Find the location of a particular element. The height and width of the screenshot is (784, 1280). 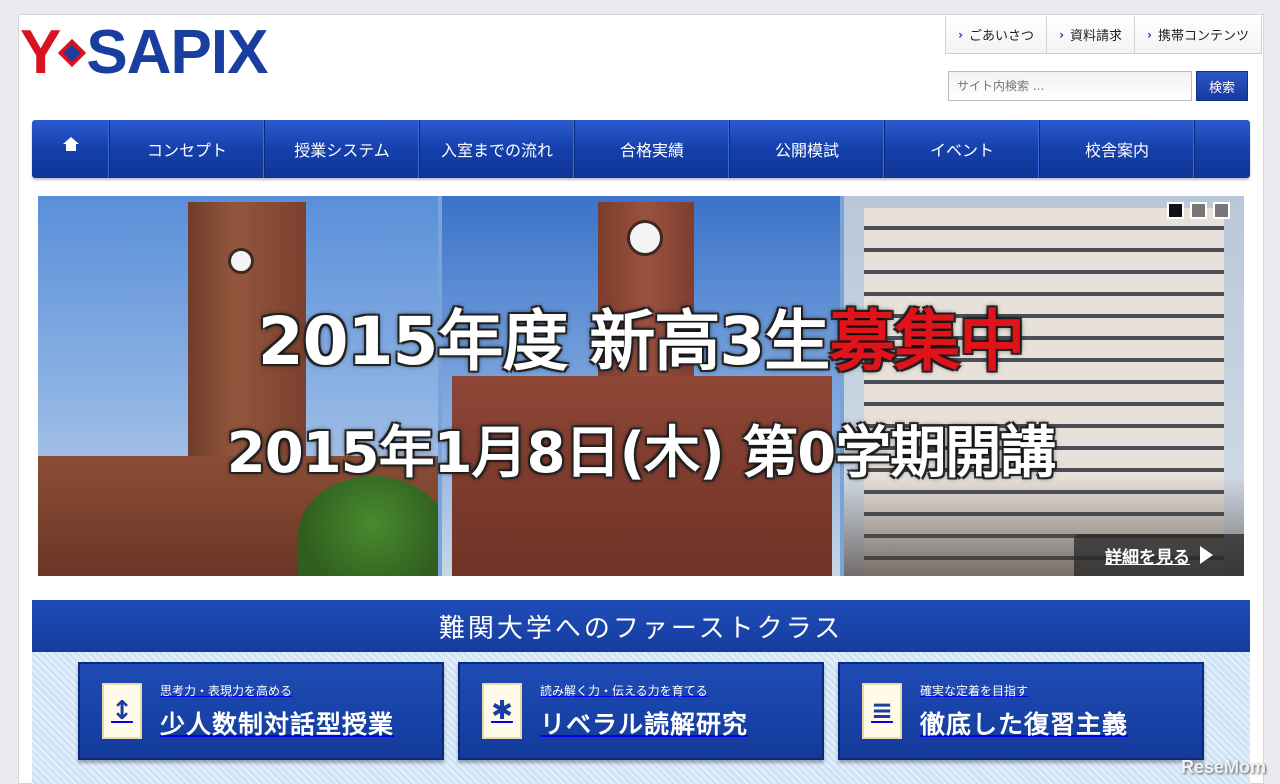

logo-text: SAPIX is located at coordinates (177, 52).